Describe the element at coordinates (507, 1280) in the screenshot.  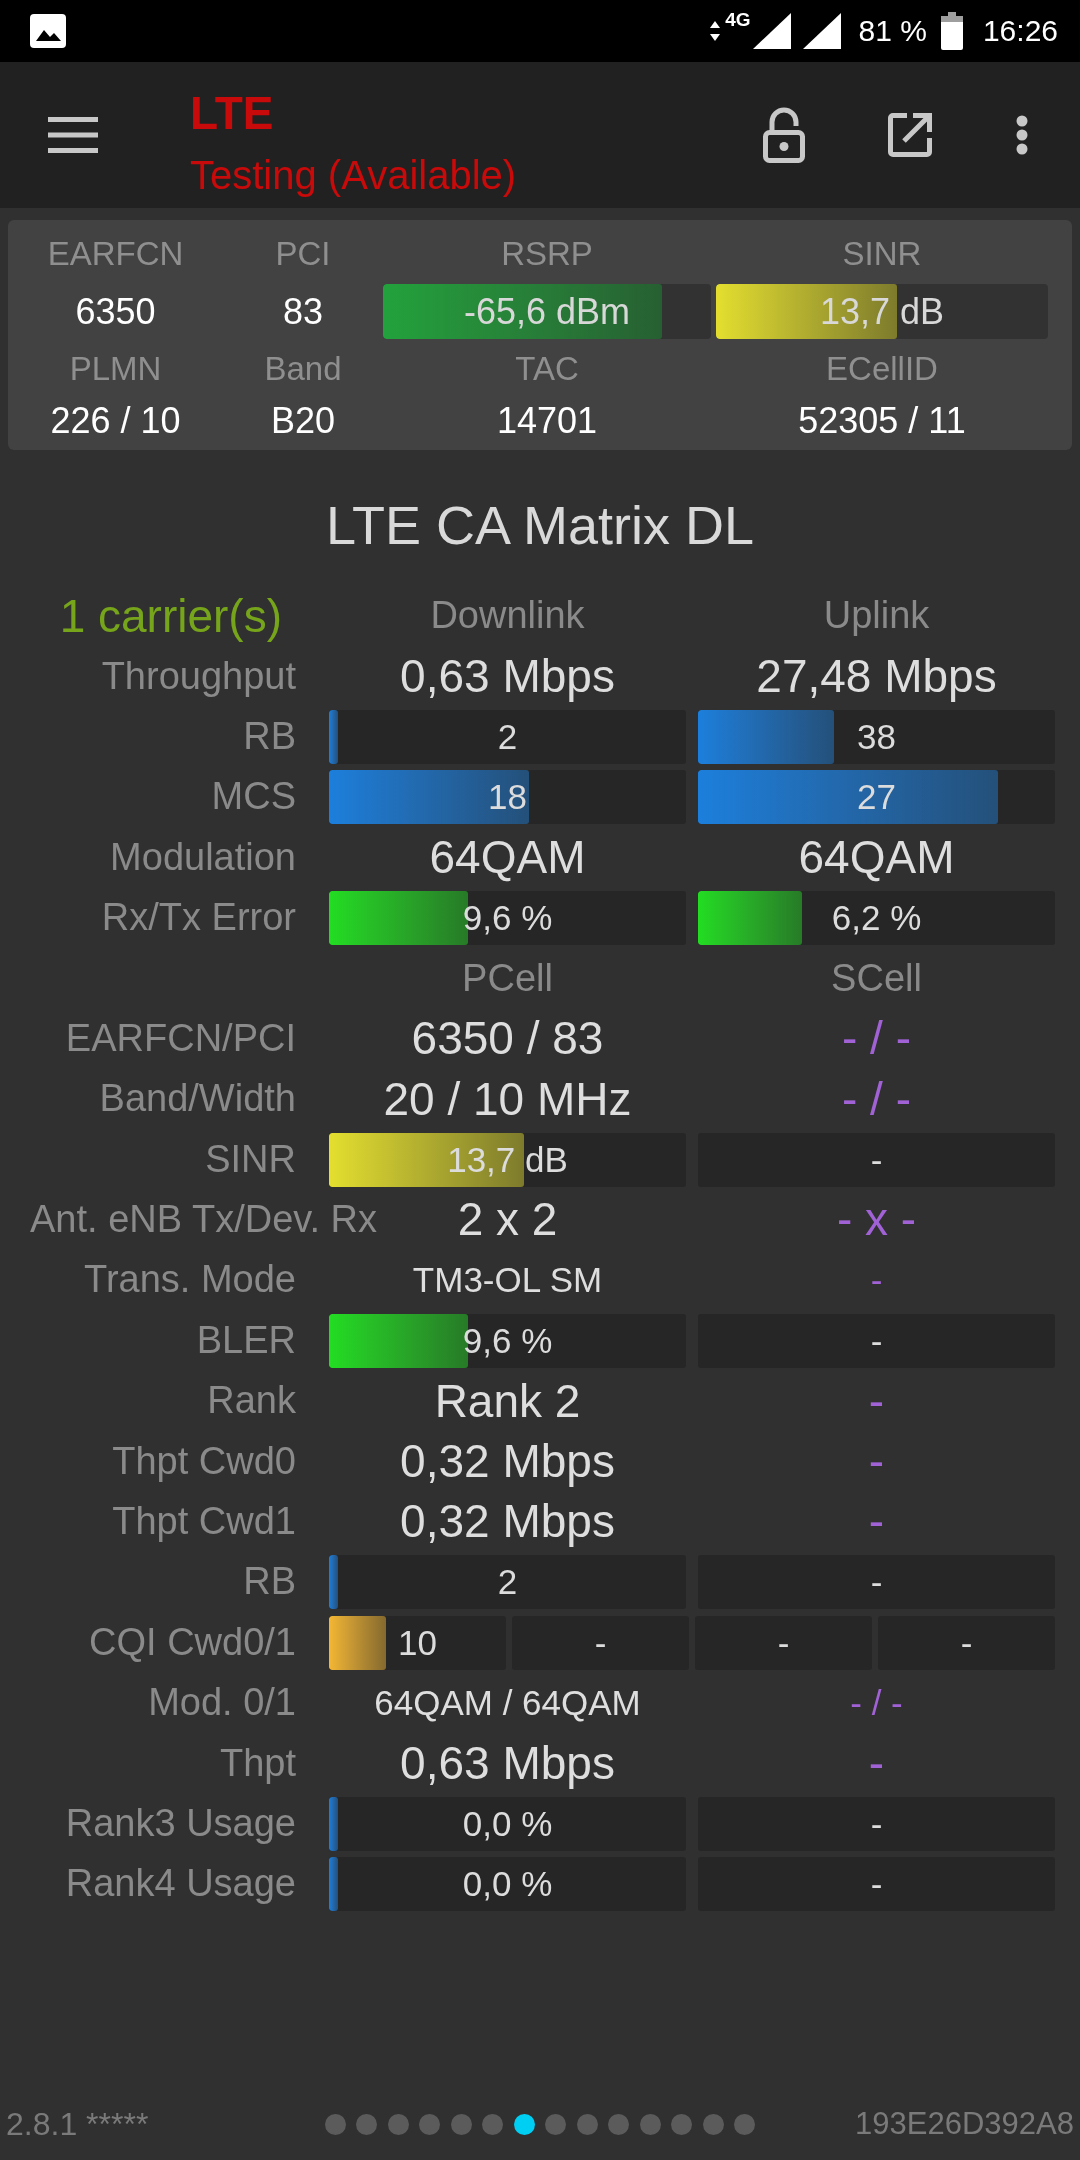
I see `cell-value: TM3-OL SM` at that location.